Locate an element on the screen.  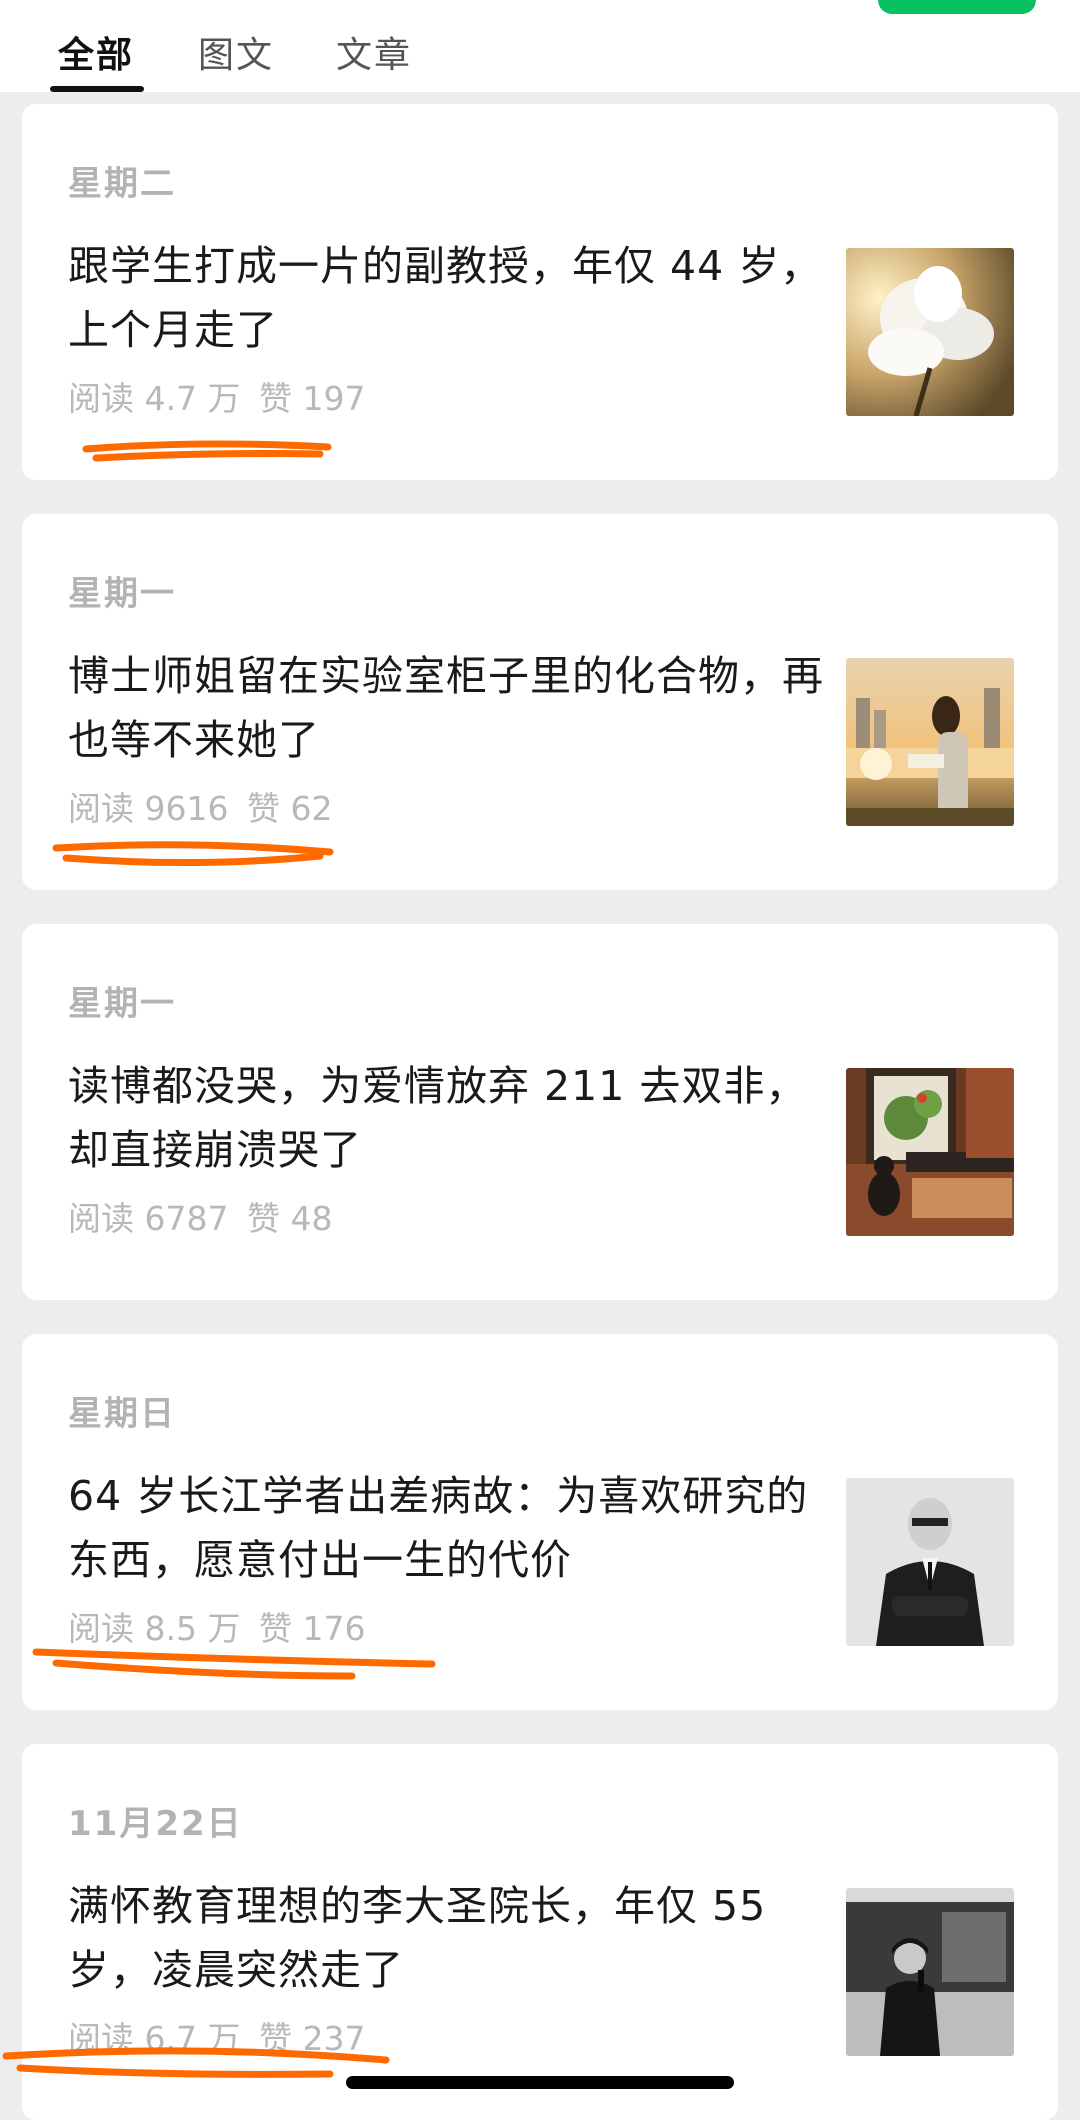
read-count: 阅读 6.7 万 is located at coordinates (154, 2038).